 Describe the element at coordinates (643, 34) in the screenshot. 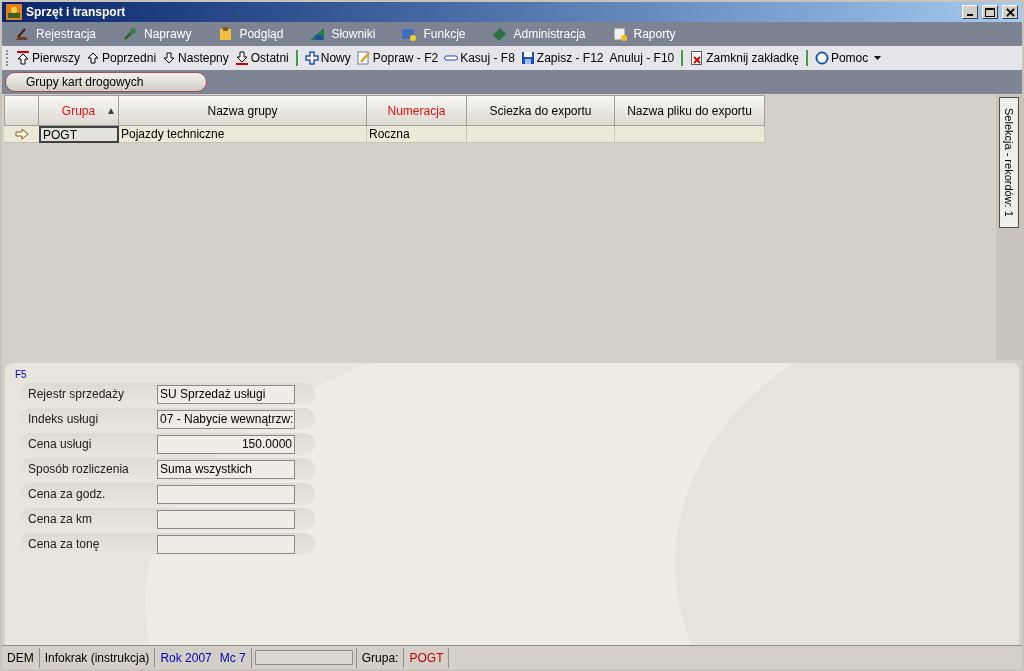

I see `menu-item: Raporty` at that location.